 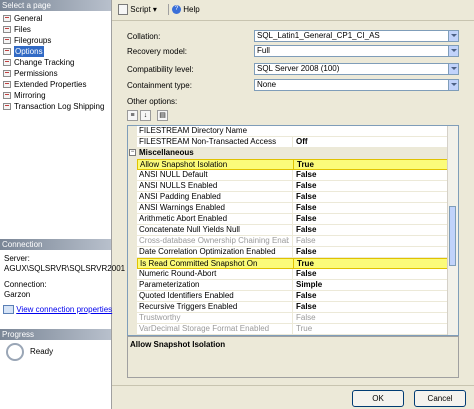 I want to click on containment-type-select: None, so click(x=356, y=85).